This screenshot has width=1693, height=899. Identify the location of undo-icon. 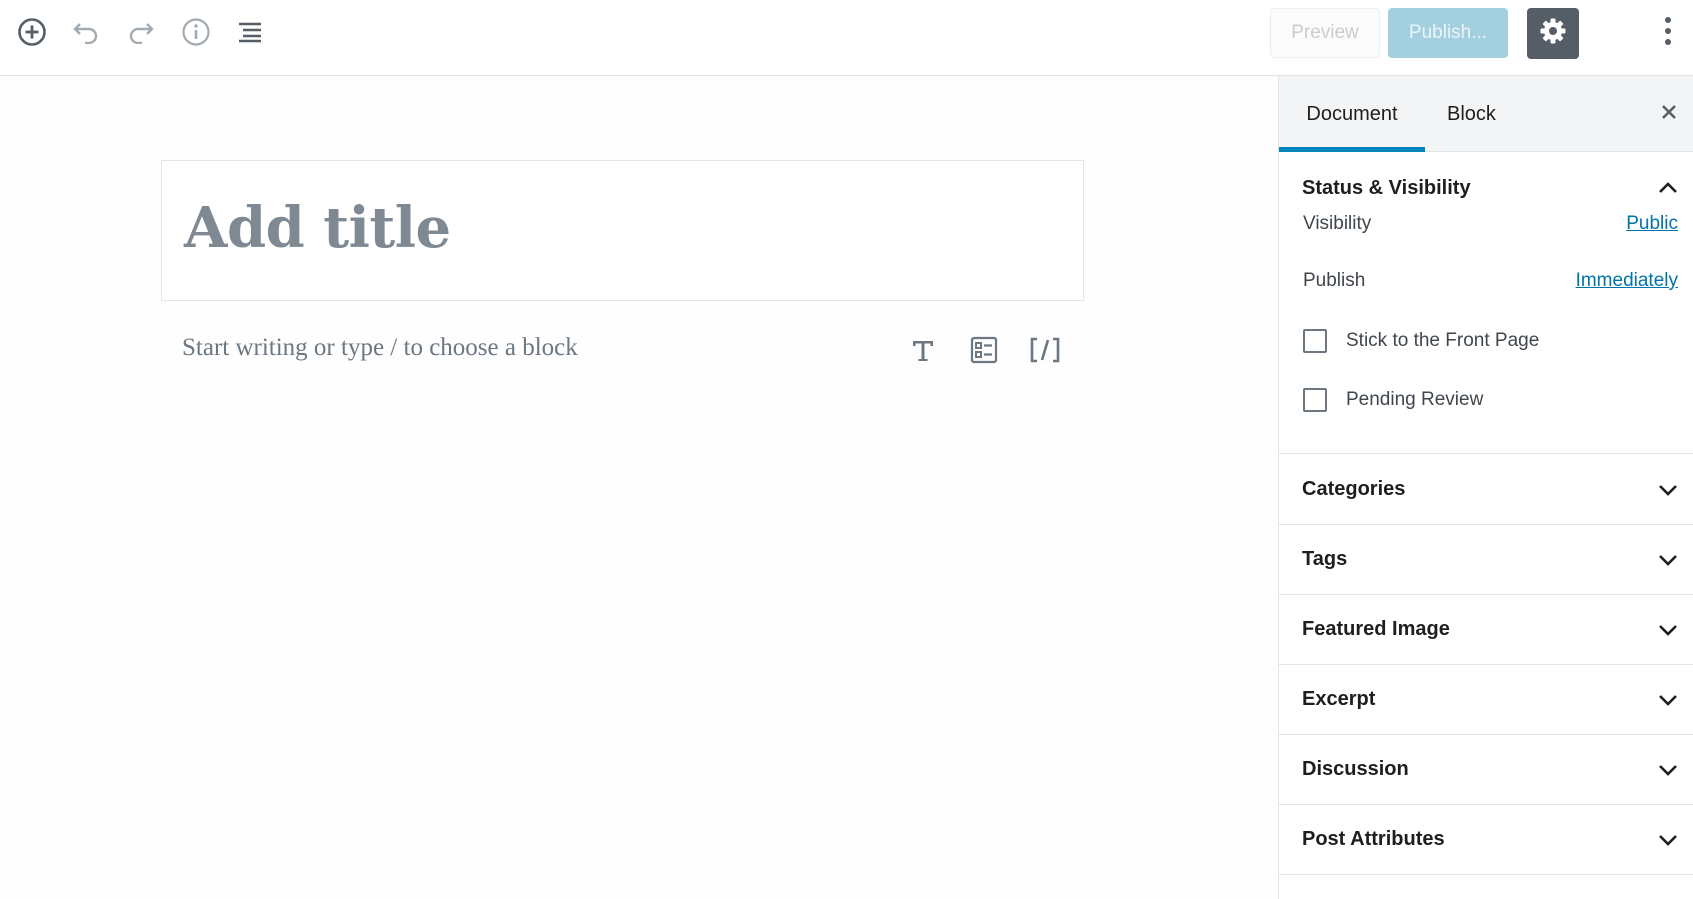
(86, 32).